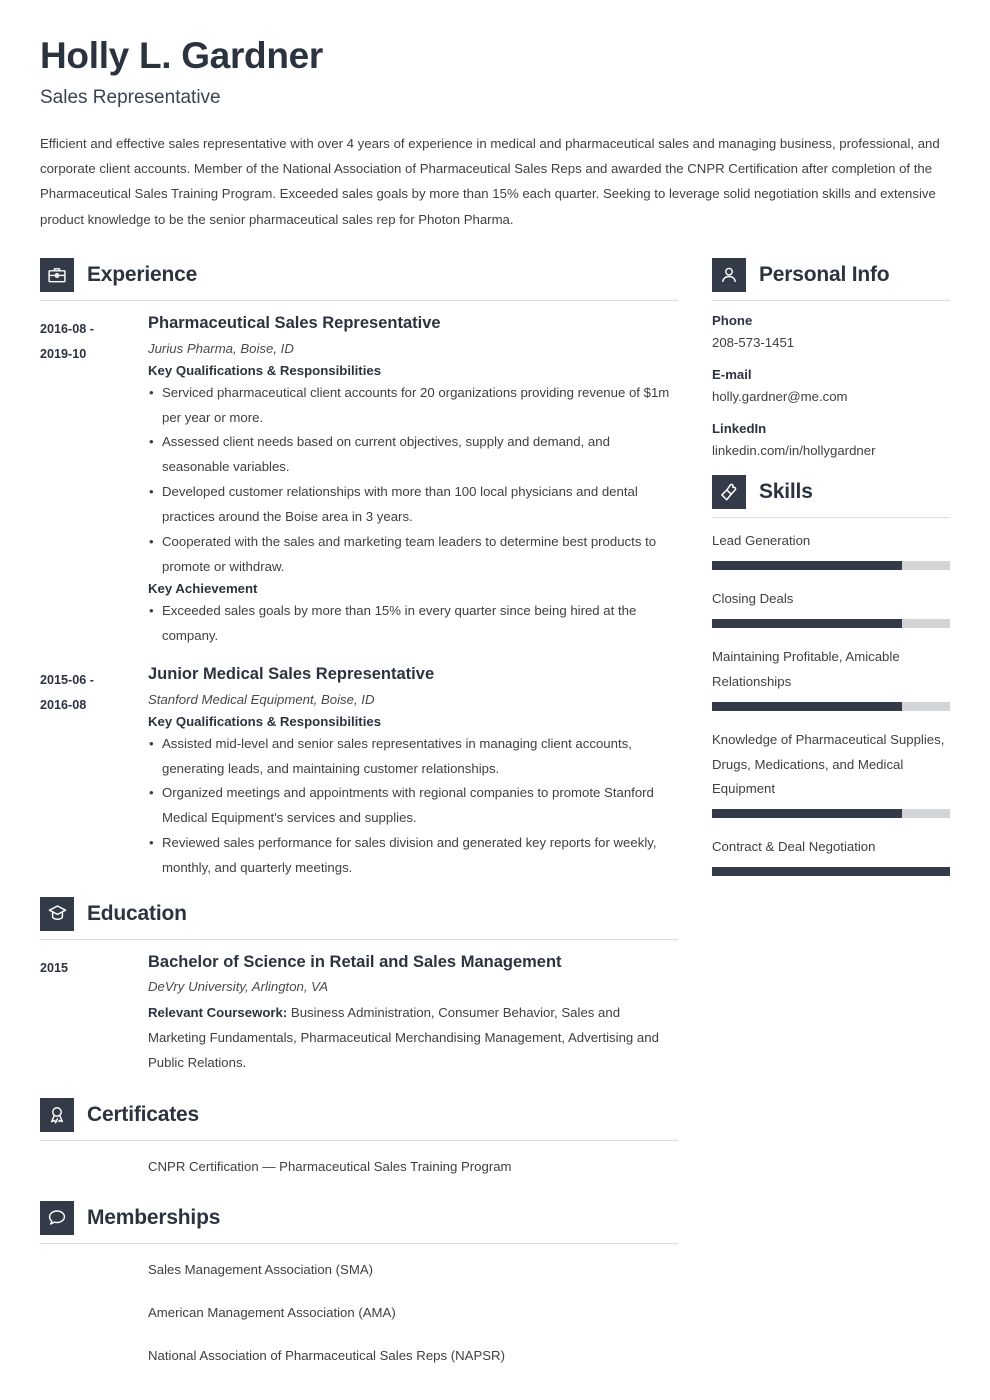 The height and width of the screenshot is (1400, 990). I want to click on personal-info-heading: Personal Info, so click(831, 279).